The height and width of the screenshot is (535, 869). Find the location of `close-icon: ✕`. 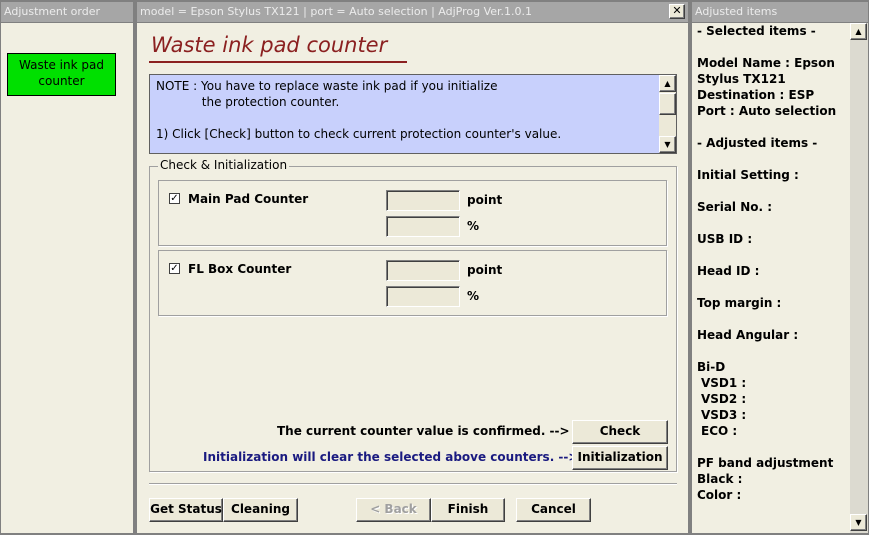

close-icon: ✕ is located at coordinates (677, 10).